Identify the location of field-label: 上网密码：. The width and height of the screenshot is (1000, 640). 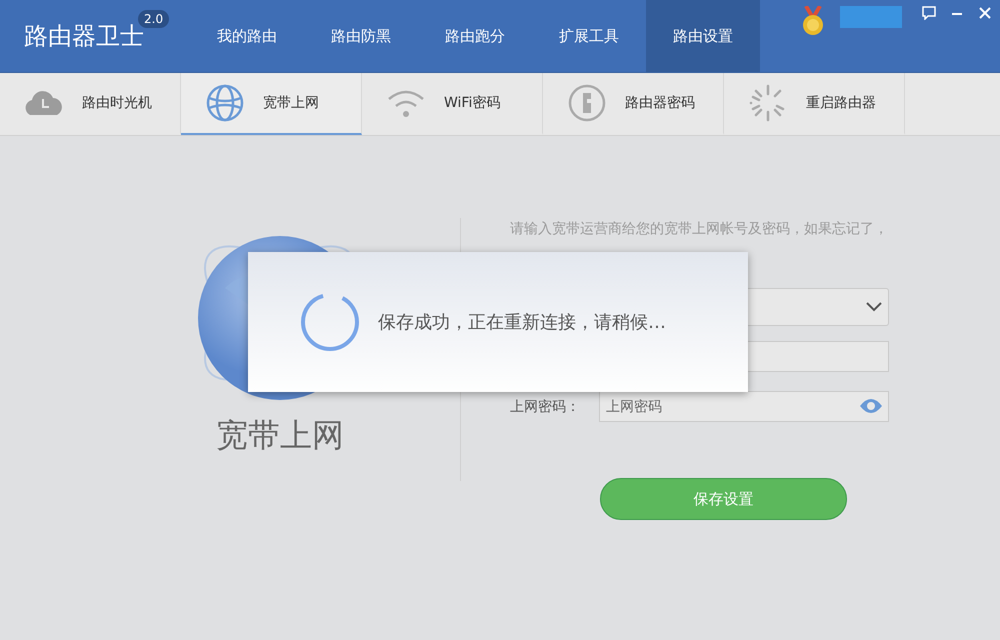
(545, 407).